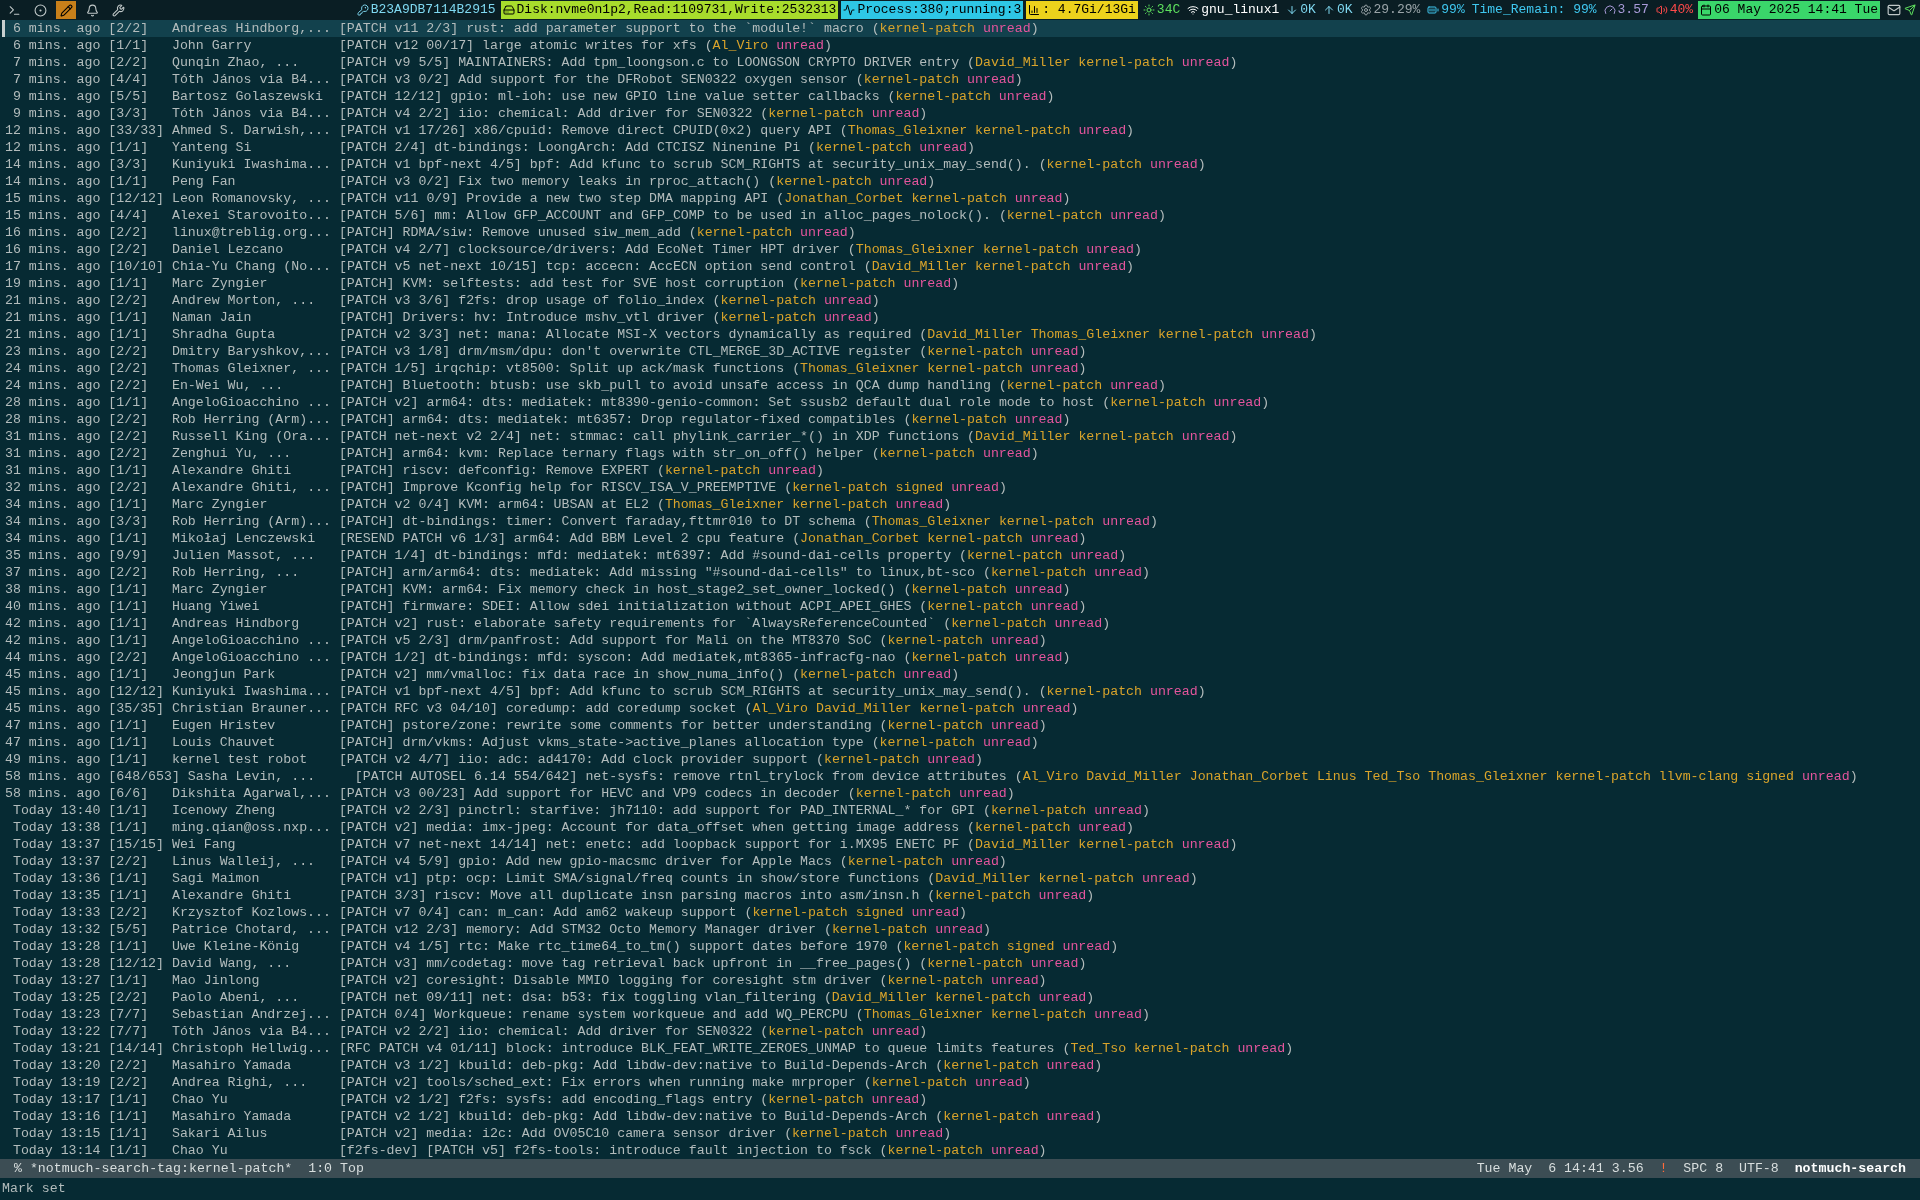 This screenshot has width=1920, height=1200. Describe the element at coordinates (53, 742) in the screenshot. I see `thread-date: 47 mins. ago` at that location.